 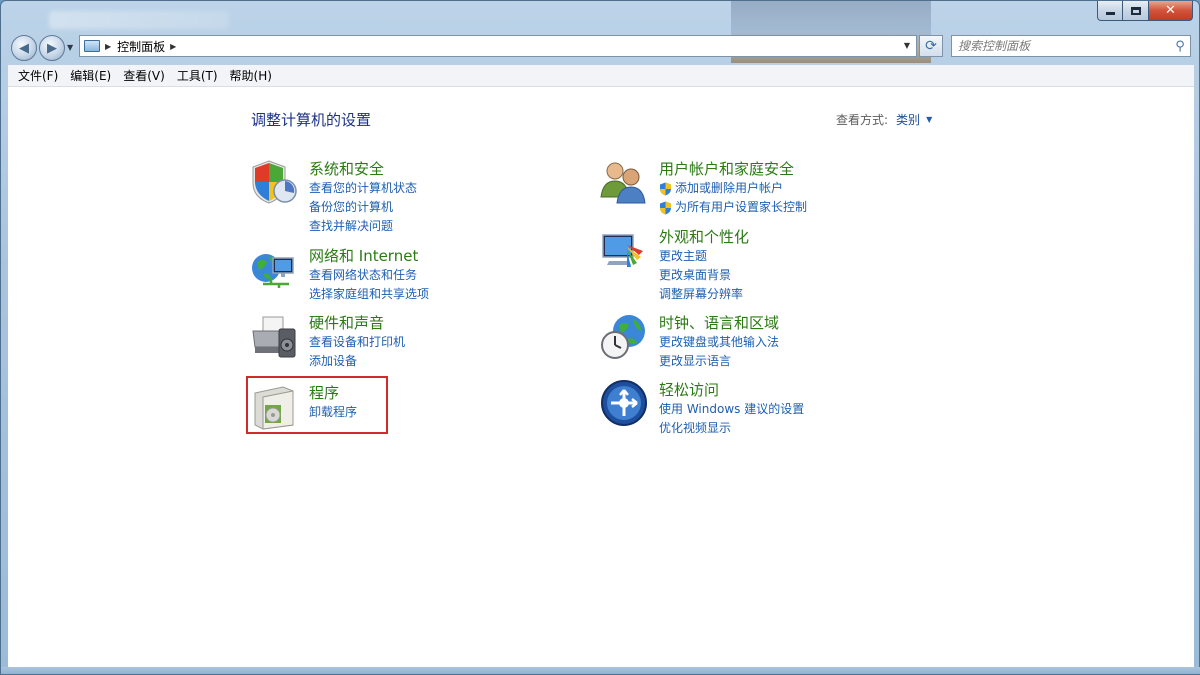 What do you see at coordinates (908, 119) in the screenshot?
I see `view-by-selector: 类别` at bounding box center [908, 119].